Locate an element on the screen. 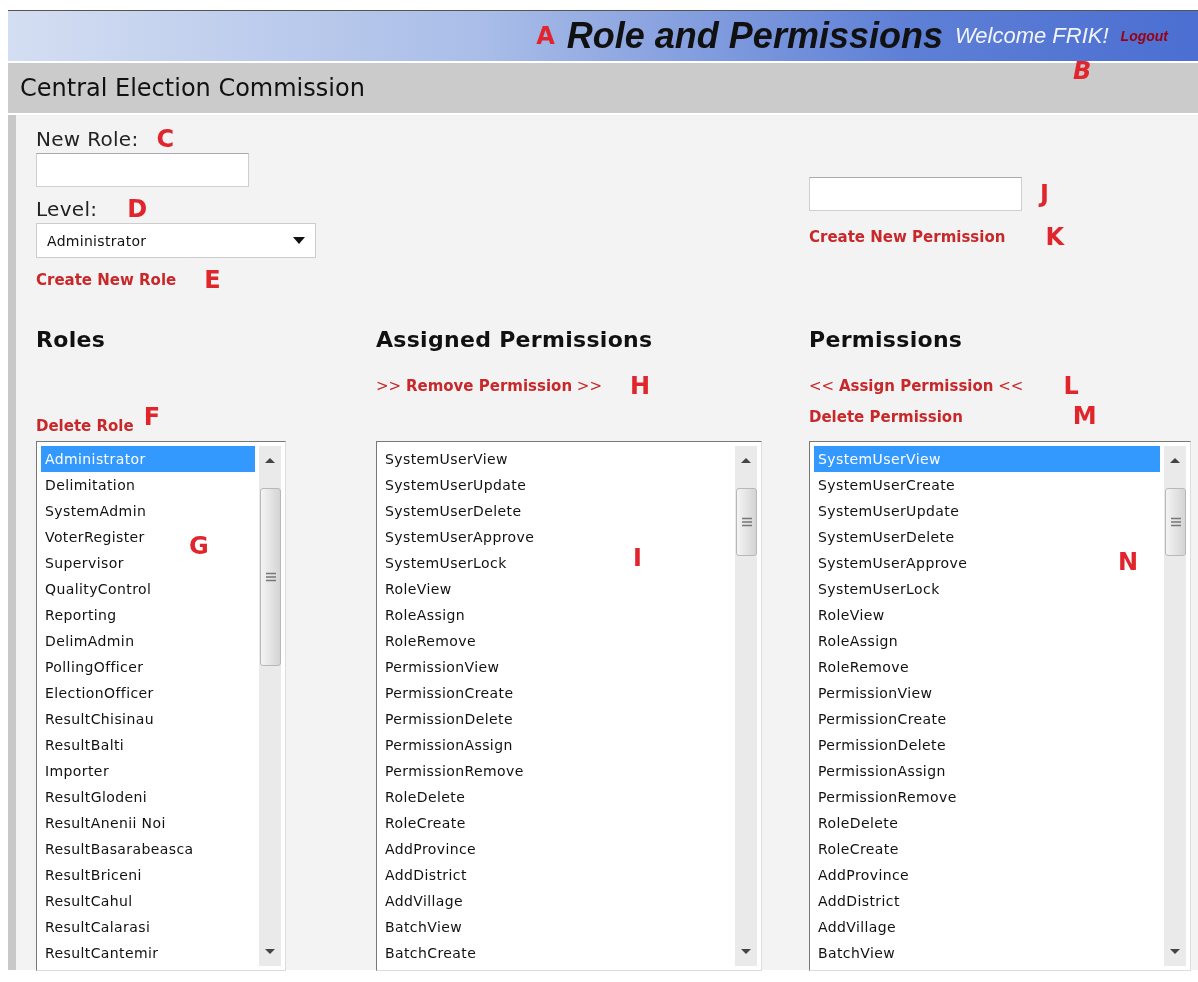  callout-letter: G is located at coordinates (199, 546).